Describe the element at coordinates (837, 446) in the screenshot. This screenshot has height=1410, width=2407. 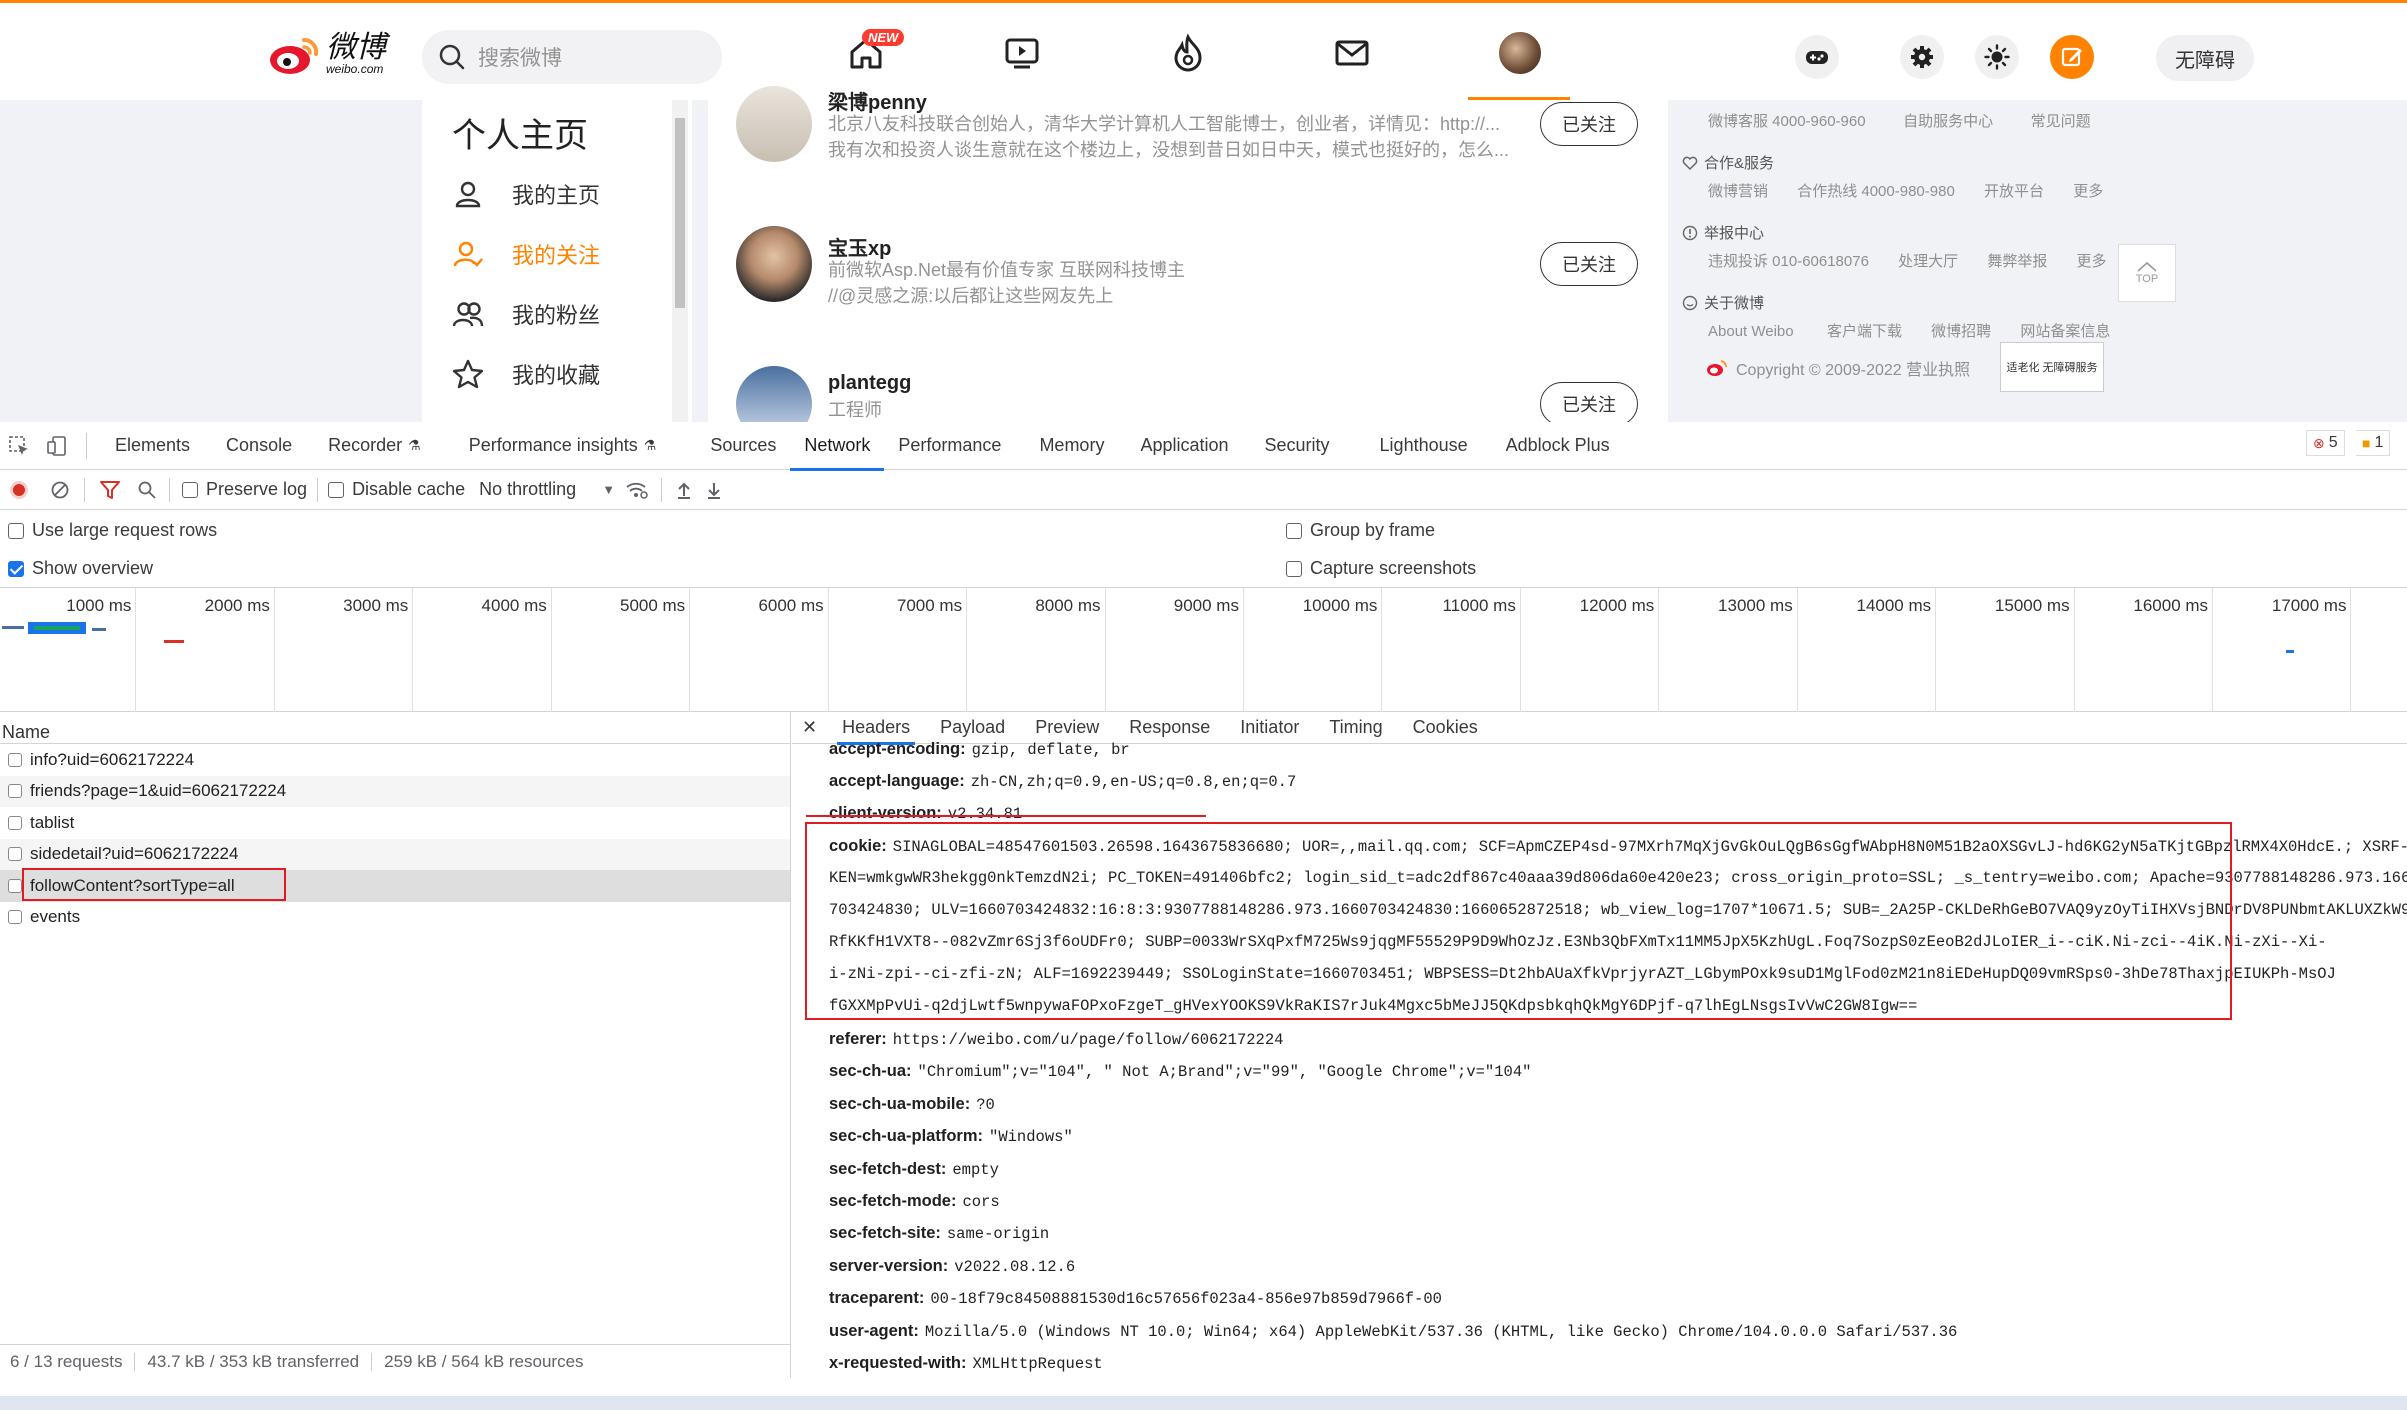
I see `tab-network: Network` at that location.